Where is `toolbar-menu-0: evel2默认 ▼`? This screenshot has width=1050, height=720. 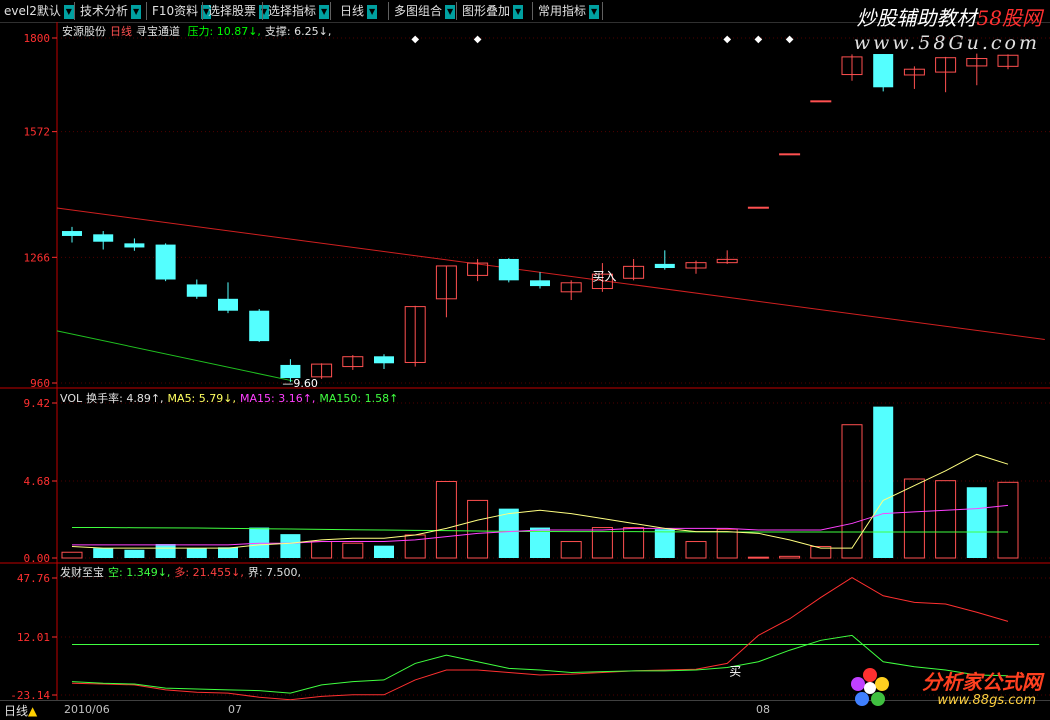
toolbar-menu-0: evel2默认 ▼ is located at coordinates (37, 11).